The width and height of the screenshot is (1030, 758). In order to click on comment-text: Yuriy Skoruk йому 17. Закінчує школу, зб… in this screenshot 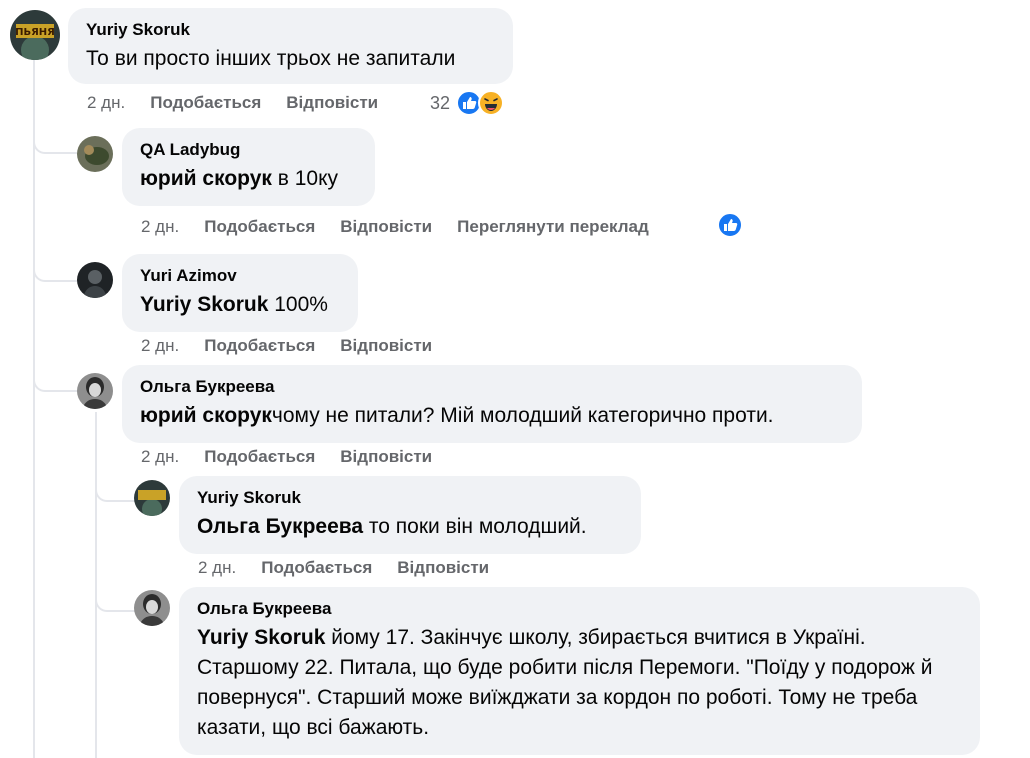, I will do `click(579, 683)`.